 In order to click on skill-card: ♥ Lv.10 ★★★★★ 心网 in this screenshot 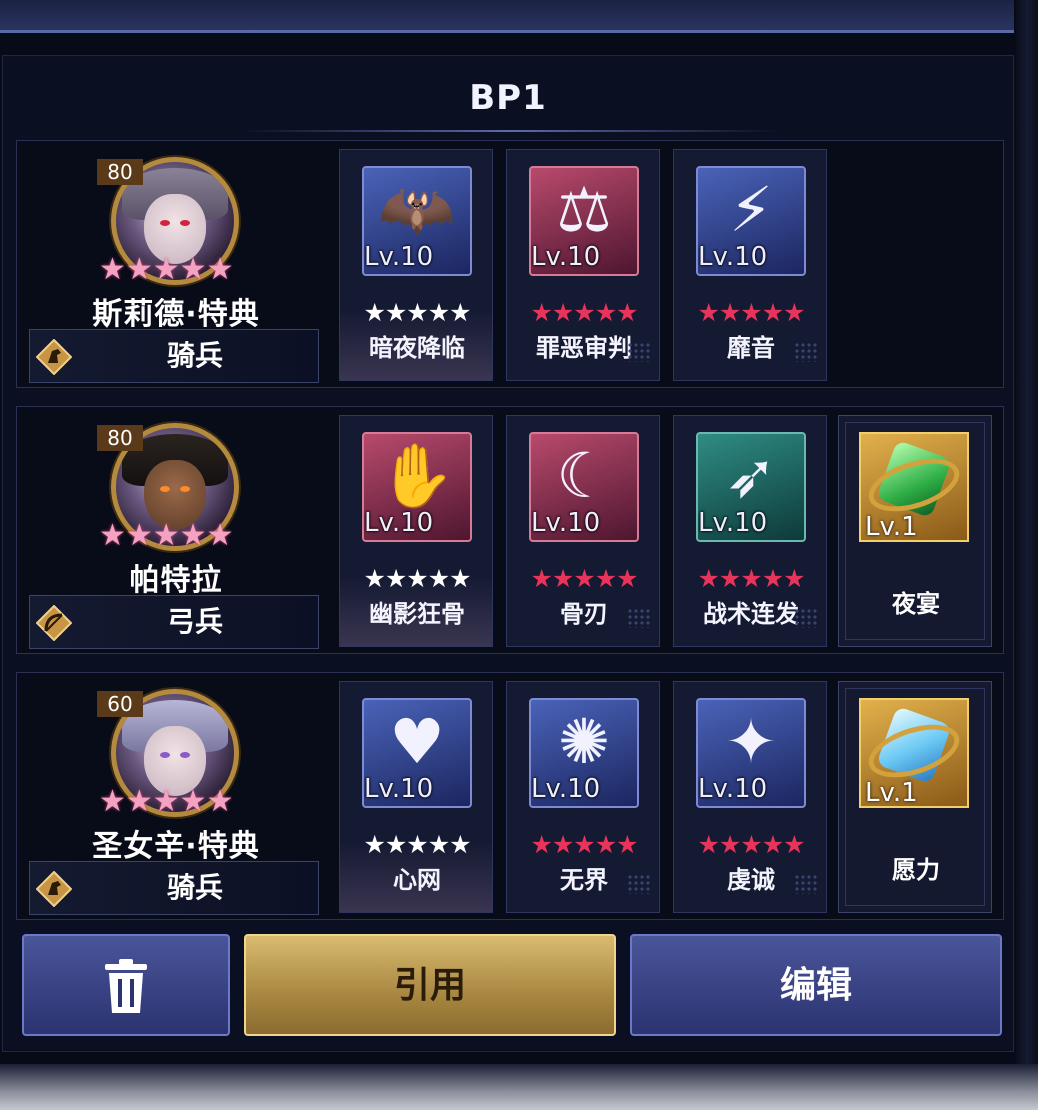, I will do `click(416, 797)`.